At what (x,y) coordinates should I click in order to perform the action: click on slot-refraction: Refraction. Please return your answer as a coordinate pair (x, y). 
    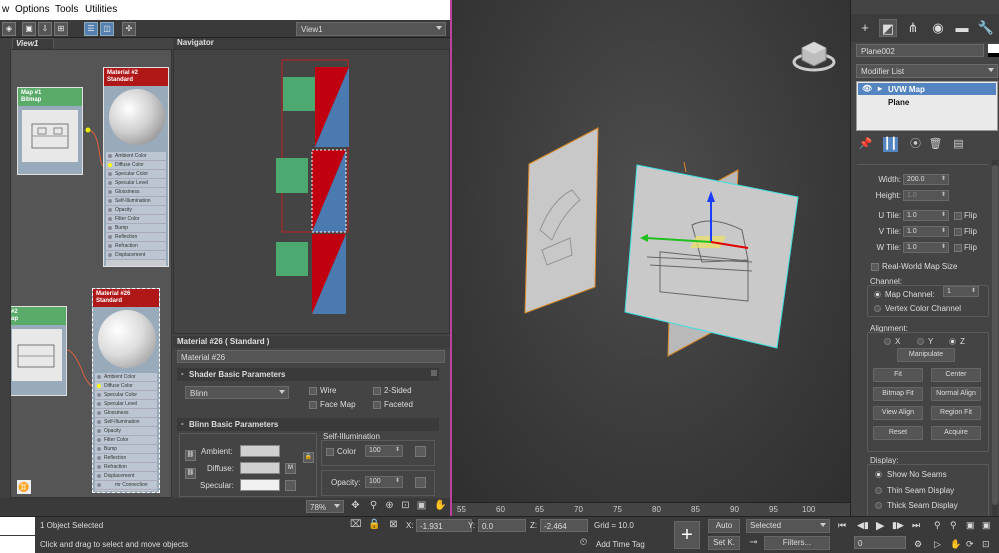
    Looking at the image, I should click on (126, 467).